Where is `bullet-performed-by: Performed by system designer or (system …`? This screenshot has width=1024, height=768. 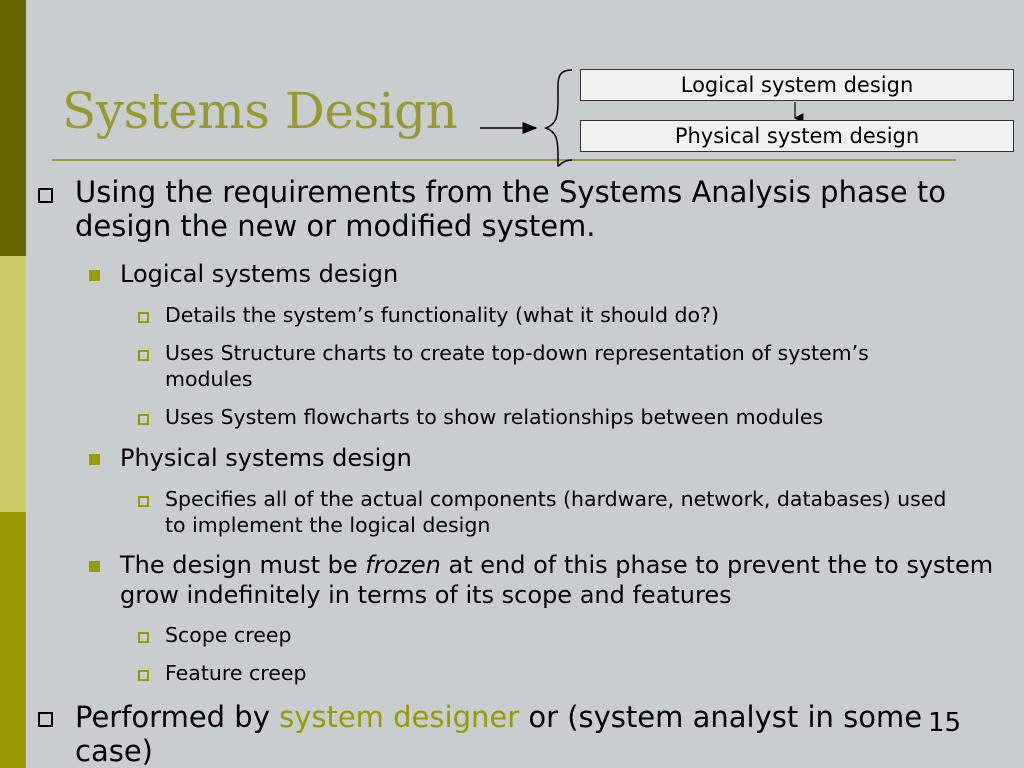 bullet-performed-by: Performed by system designer or (system … is located at coordinates (499, 734).